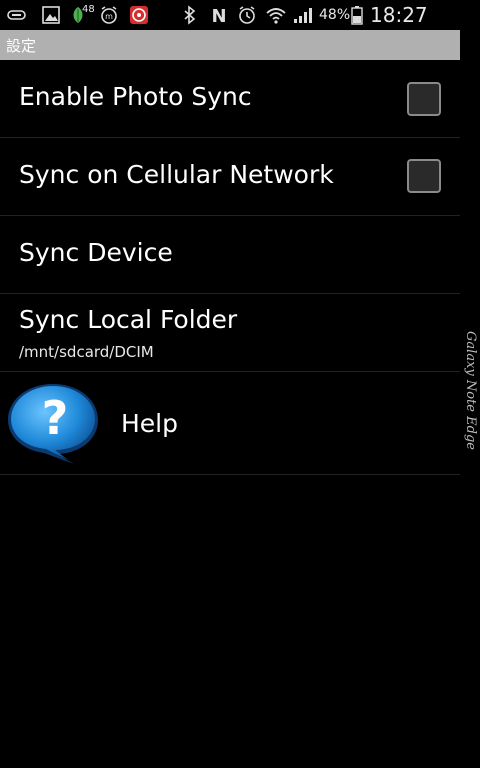 The image size is (480, 768). Describe the element at coordinates (247, 15) in the screenshot. I see `alarm-icon` at that location.